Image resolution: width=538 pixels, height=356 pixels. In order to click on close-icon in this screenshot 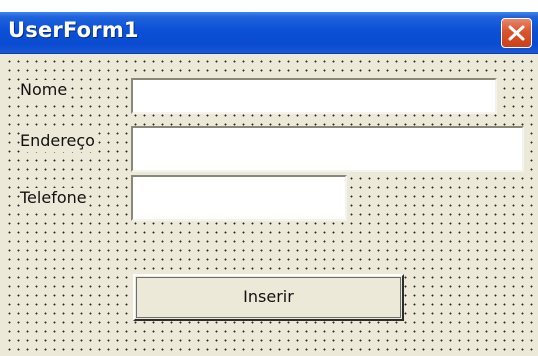, I will do `click(516, 33)`.